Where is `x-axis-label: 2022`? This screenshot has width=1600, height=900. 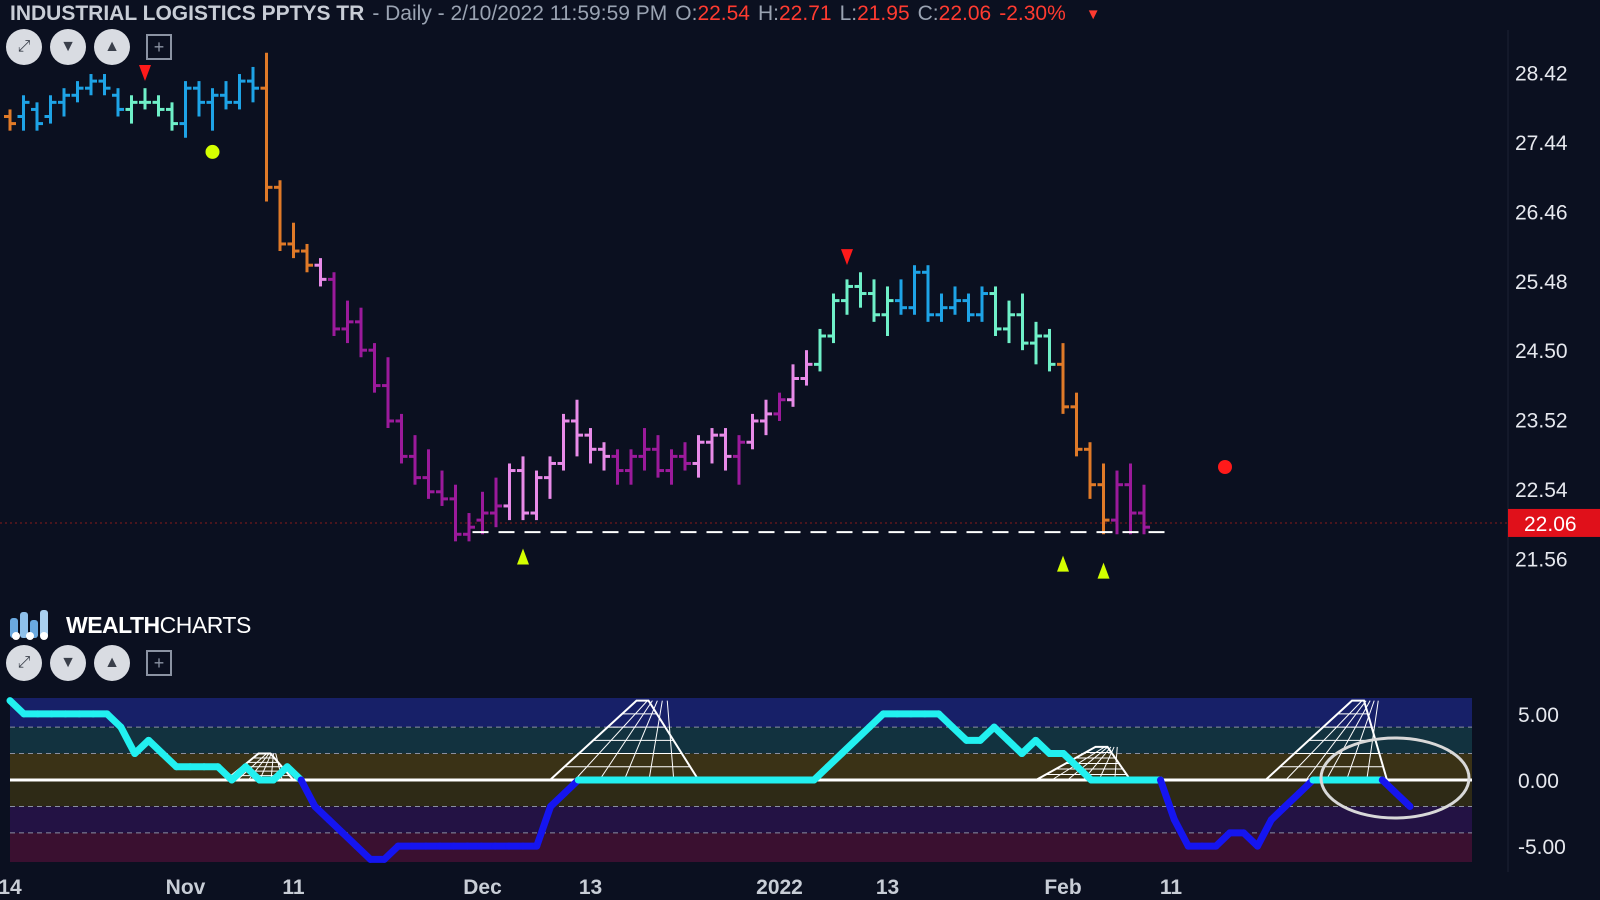 x-axis-label: 2022 is located at coordinates (779, 887).